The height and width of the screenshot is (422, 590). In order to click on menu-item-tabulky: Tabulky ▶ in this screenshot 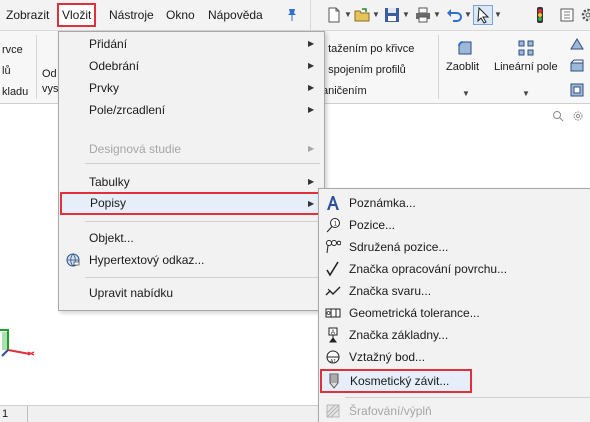, I will do `click(191, 182)`.